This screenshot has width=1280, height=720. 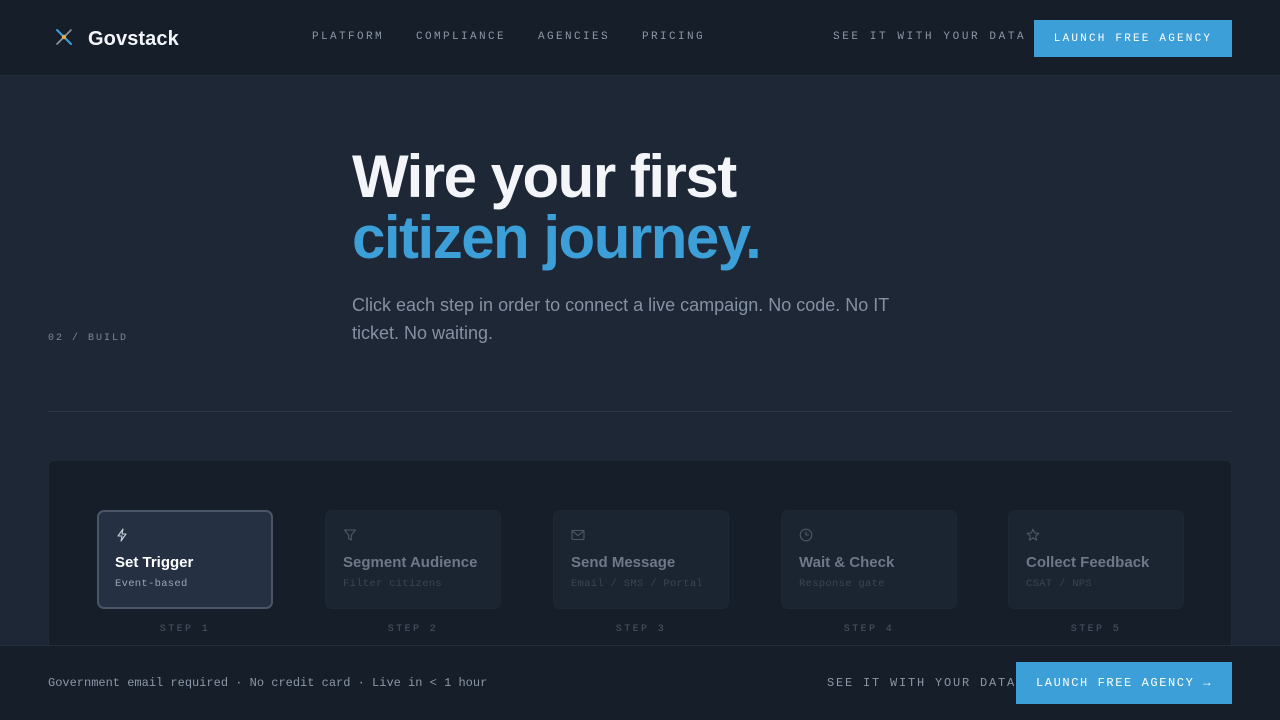 I want to click on step-subtitle: Event-based, so click(x=151, y=584).